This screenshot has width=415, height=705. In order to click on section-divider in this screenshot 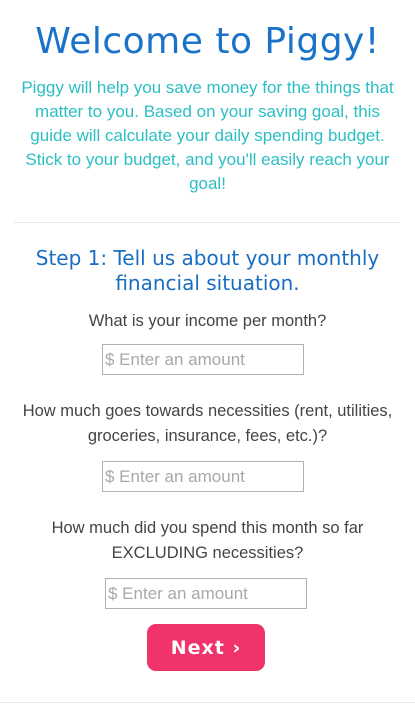, I will do `click(206, 222)`.